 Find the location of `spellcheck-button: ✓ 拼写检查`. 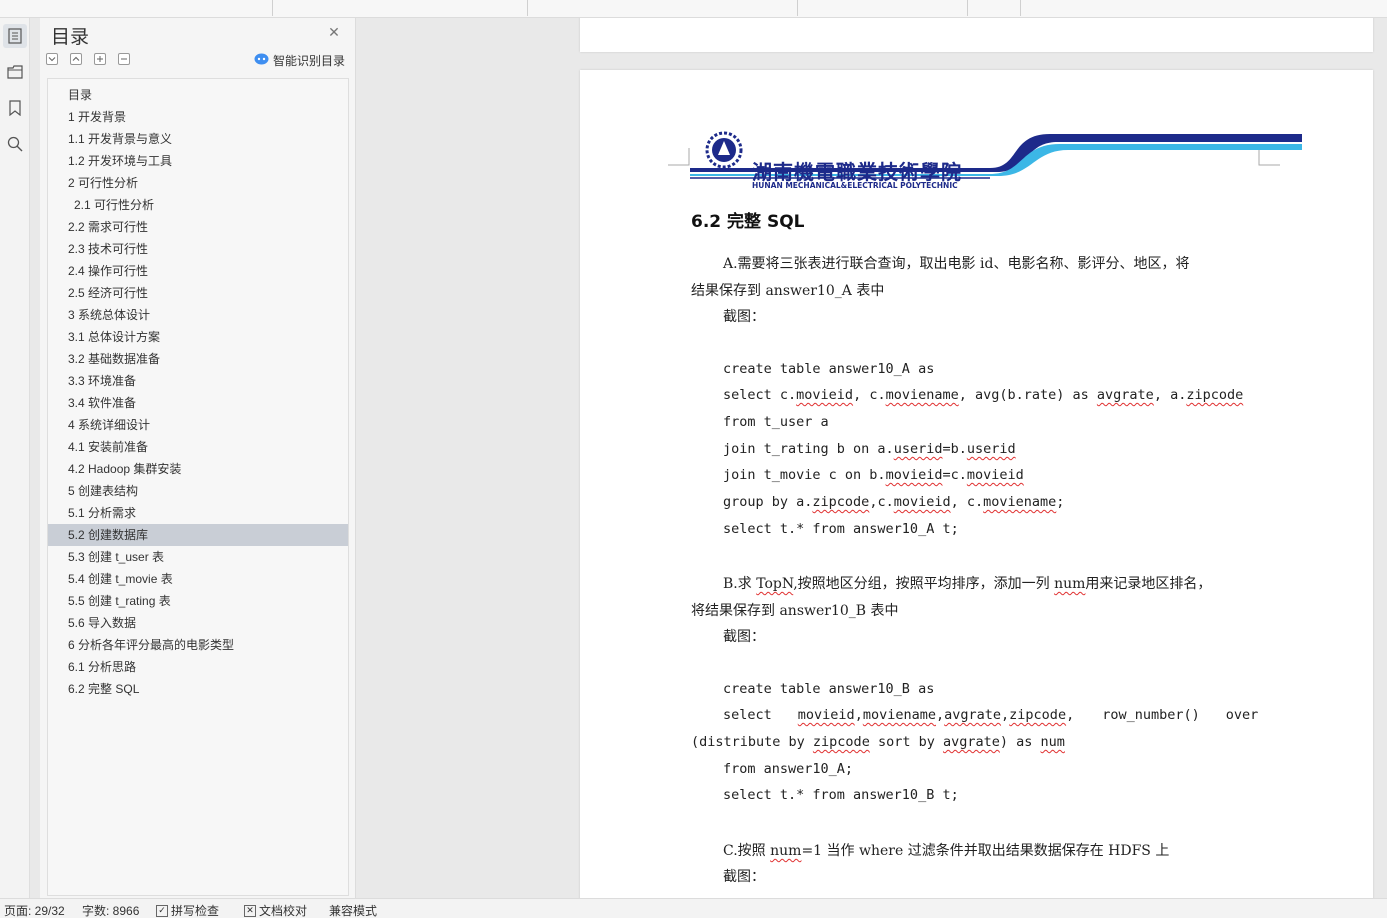

spellcheck-button: ✓ 拼写检查 is located at coordinates (187, 910).